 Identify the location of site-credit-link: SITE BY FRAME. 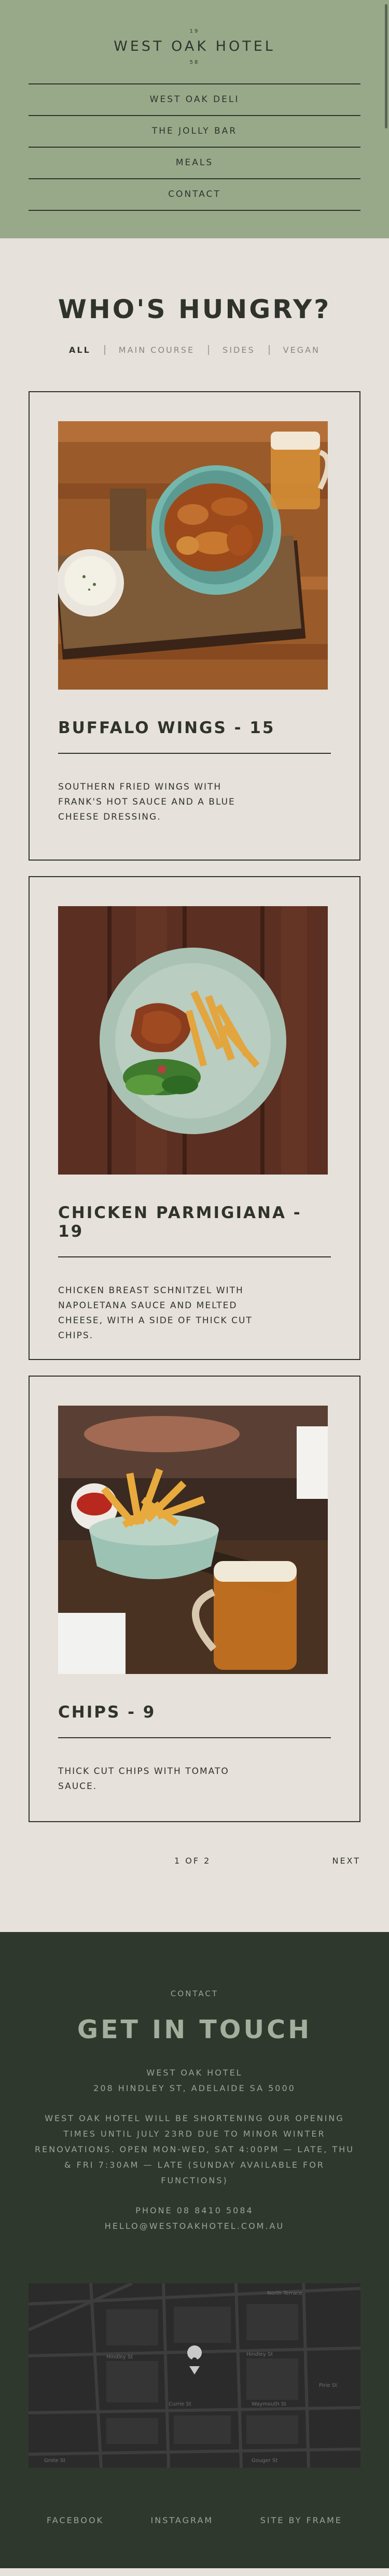
(301, 2520).